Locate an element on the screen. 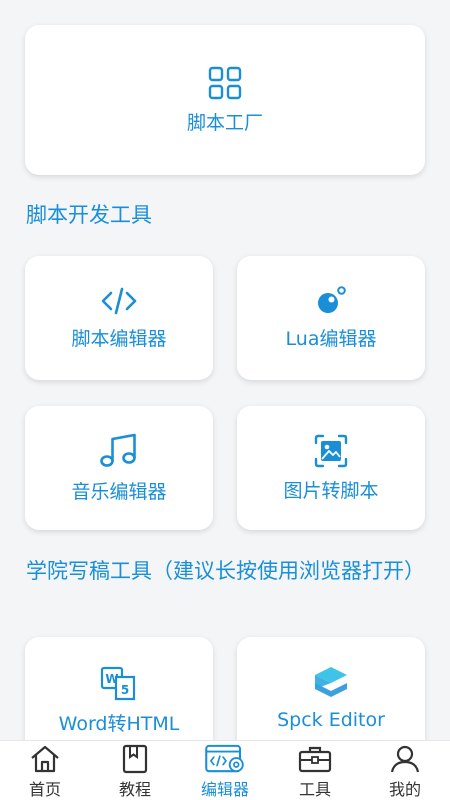  music-editor-label: 音乐编辑器 is located at coordinates (119, 491).